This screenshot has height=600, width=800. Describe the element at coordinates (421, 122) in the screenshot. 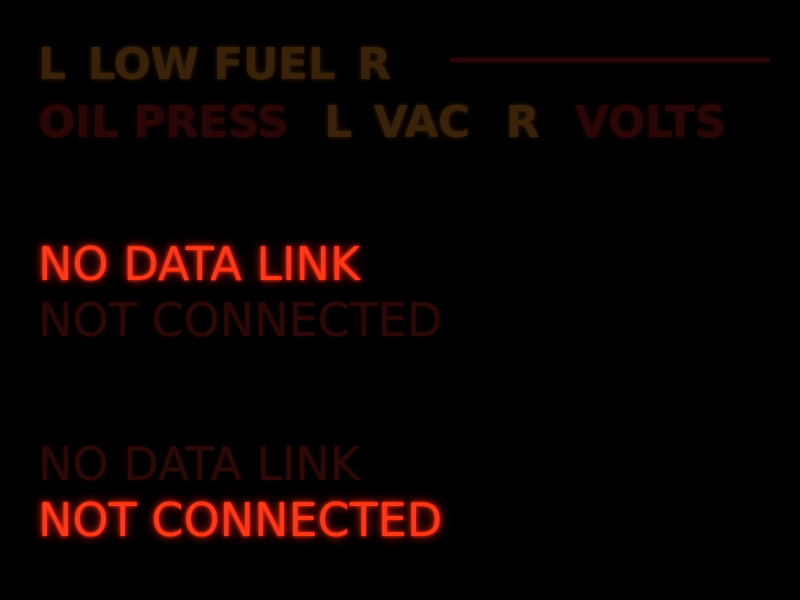

I see `vac-annunciator: VAC` at that location.